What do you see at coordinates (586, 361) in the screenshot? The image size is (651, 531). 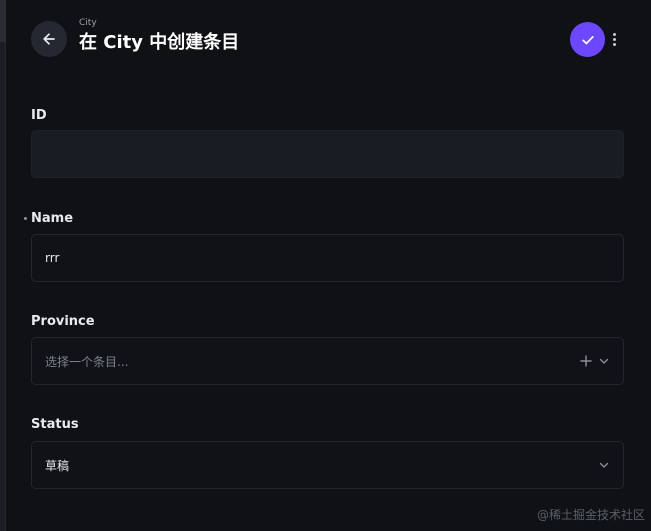 I see `plus-icon` at bounding box center [586, 361].